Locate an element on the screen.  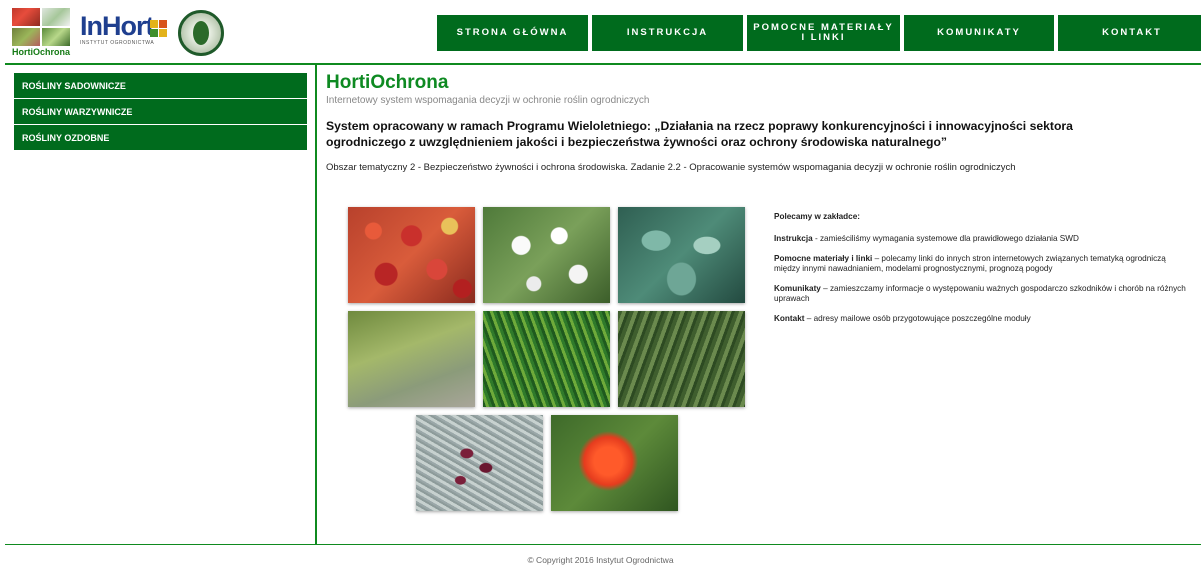
sidebar-item-sadownicze: ROŚLINY SADOWNICZE is located at coordinates (160, 85).